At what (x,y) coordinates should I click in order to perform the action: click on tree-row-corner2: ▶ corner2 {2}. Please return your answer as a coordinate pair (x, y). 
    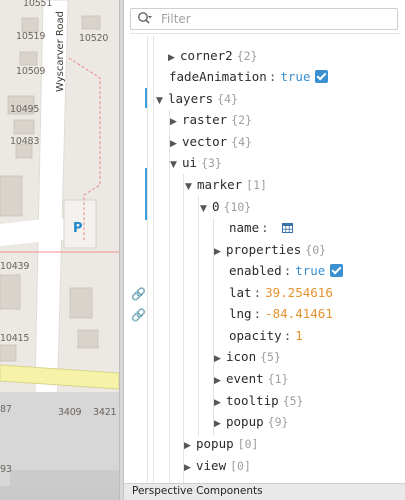
    Looking at the image, I should click on (212, 56).